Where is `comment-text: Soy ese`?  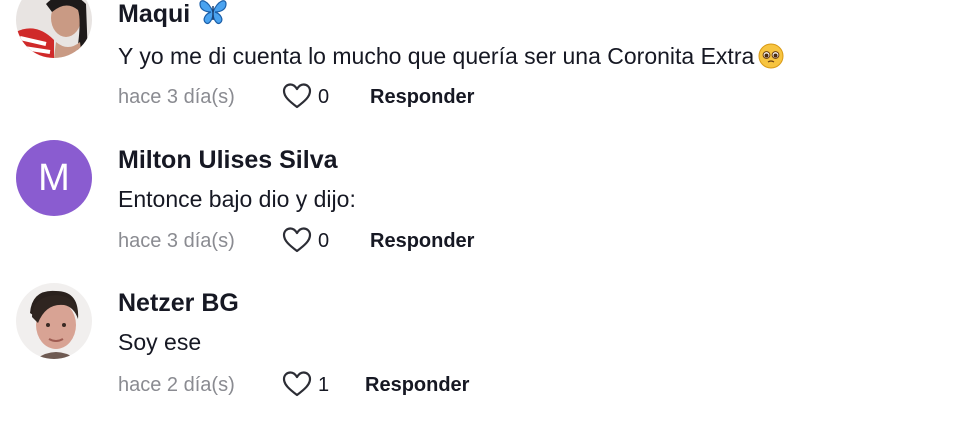
comment-text: Soy ese is located at coordinates (159, 342).